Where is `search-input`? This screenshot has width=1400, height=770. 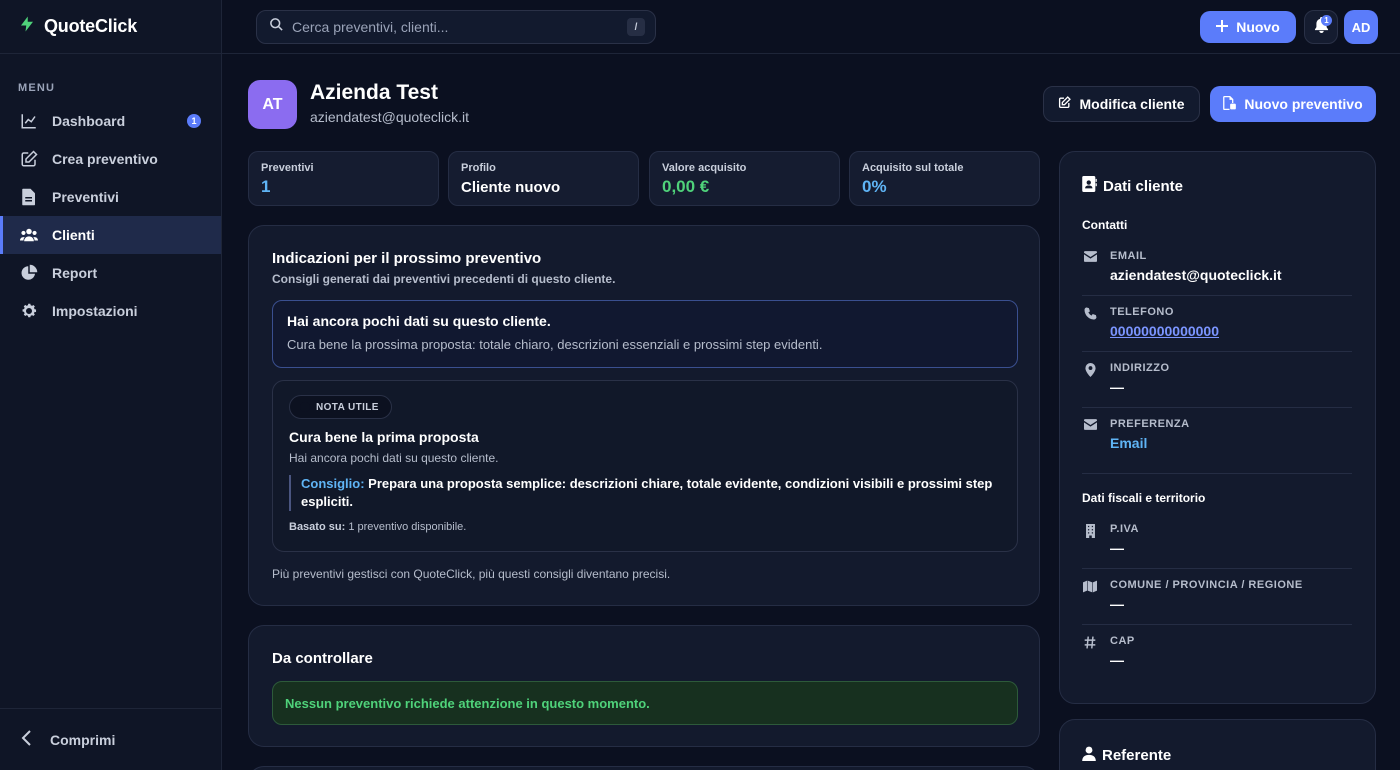 search-input is located at coordinates (455, 27).